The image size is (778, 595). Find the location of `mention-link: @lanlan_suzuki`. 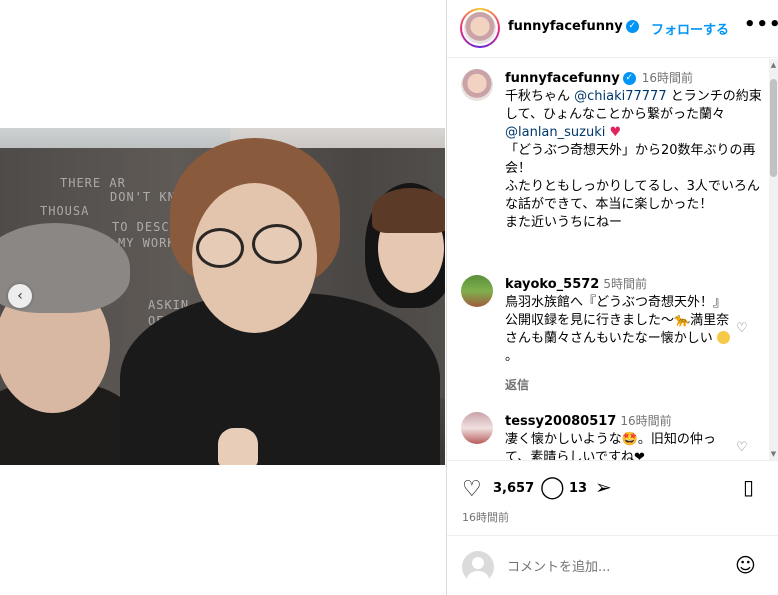

mention-link: @lanlan_suzuki is located at coordinates (555, 132).